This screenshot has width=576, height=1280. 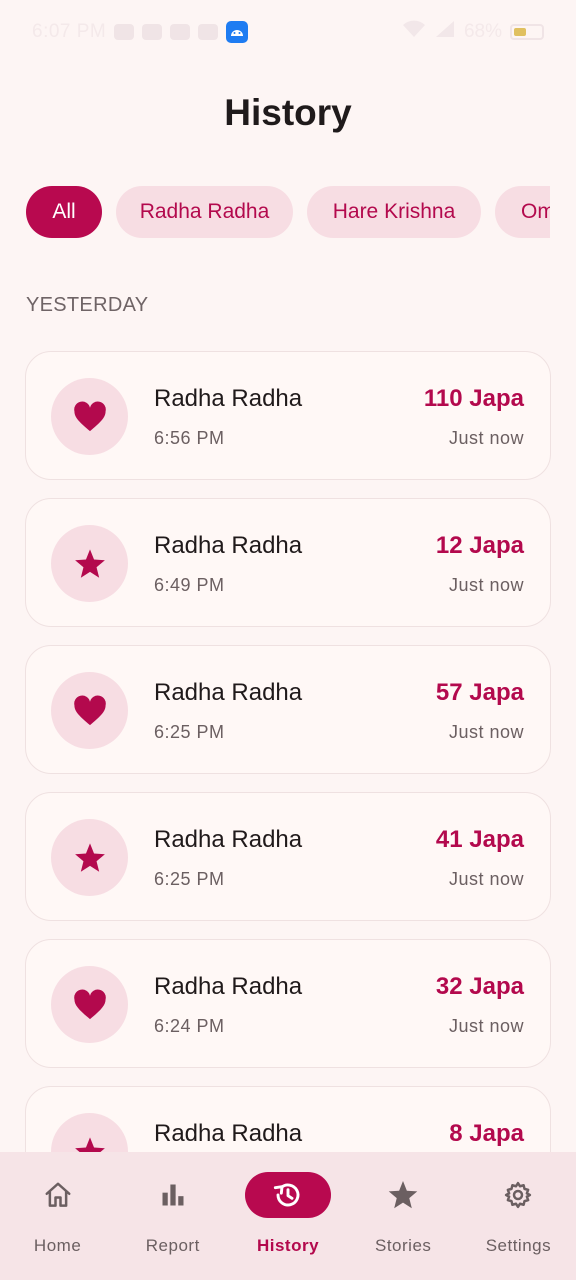 What do you see at coordinates (64, 212) in the screenshot?
I see `filter-chip-all: All` at bounding box center [64, 212].